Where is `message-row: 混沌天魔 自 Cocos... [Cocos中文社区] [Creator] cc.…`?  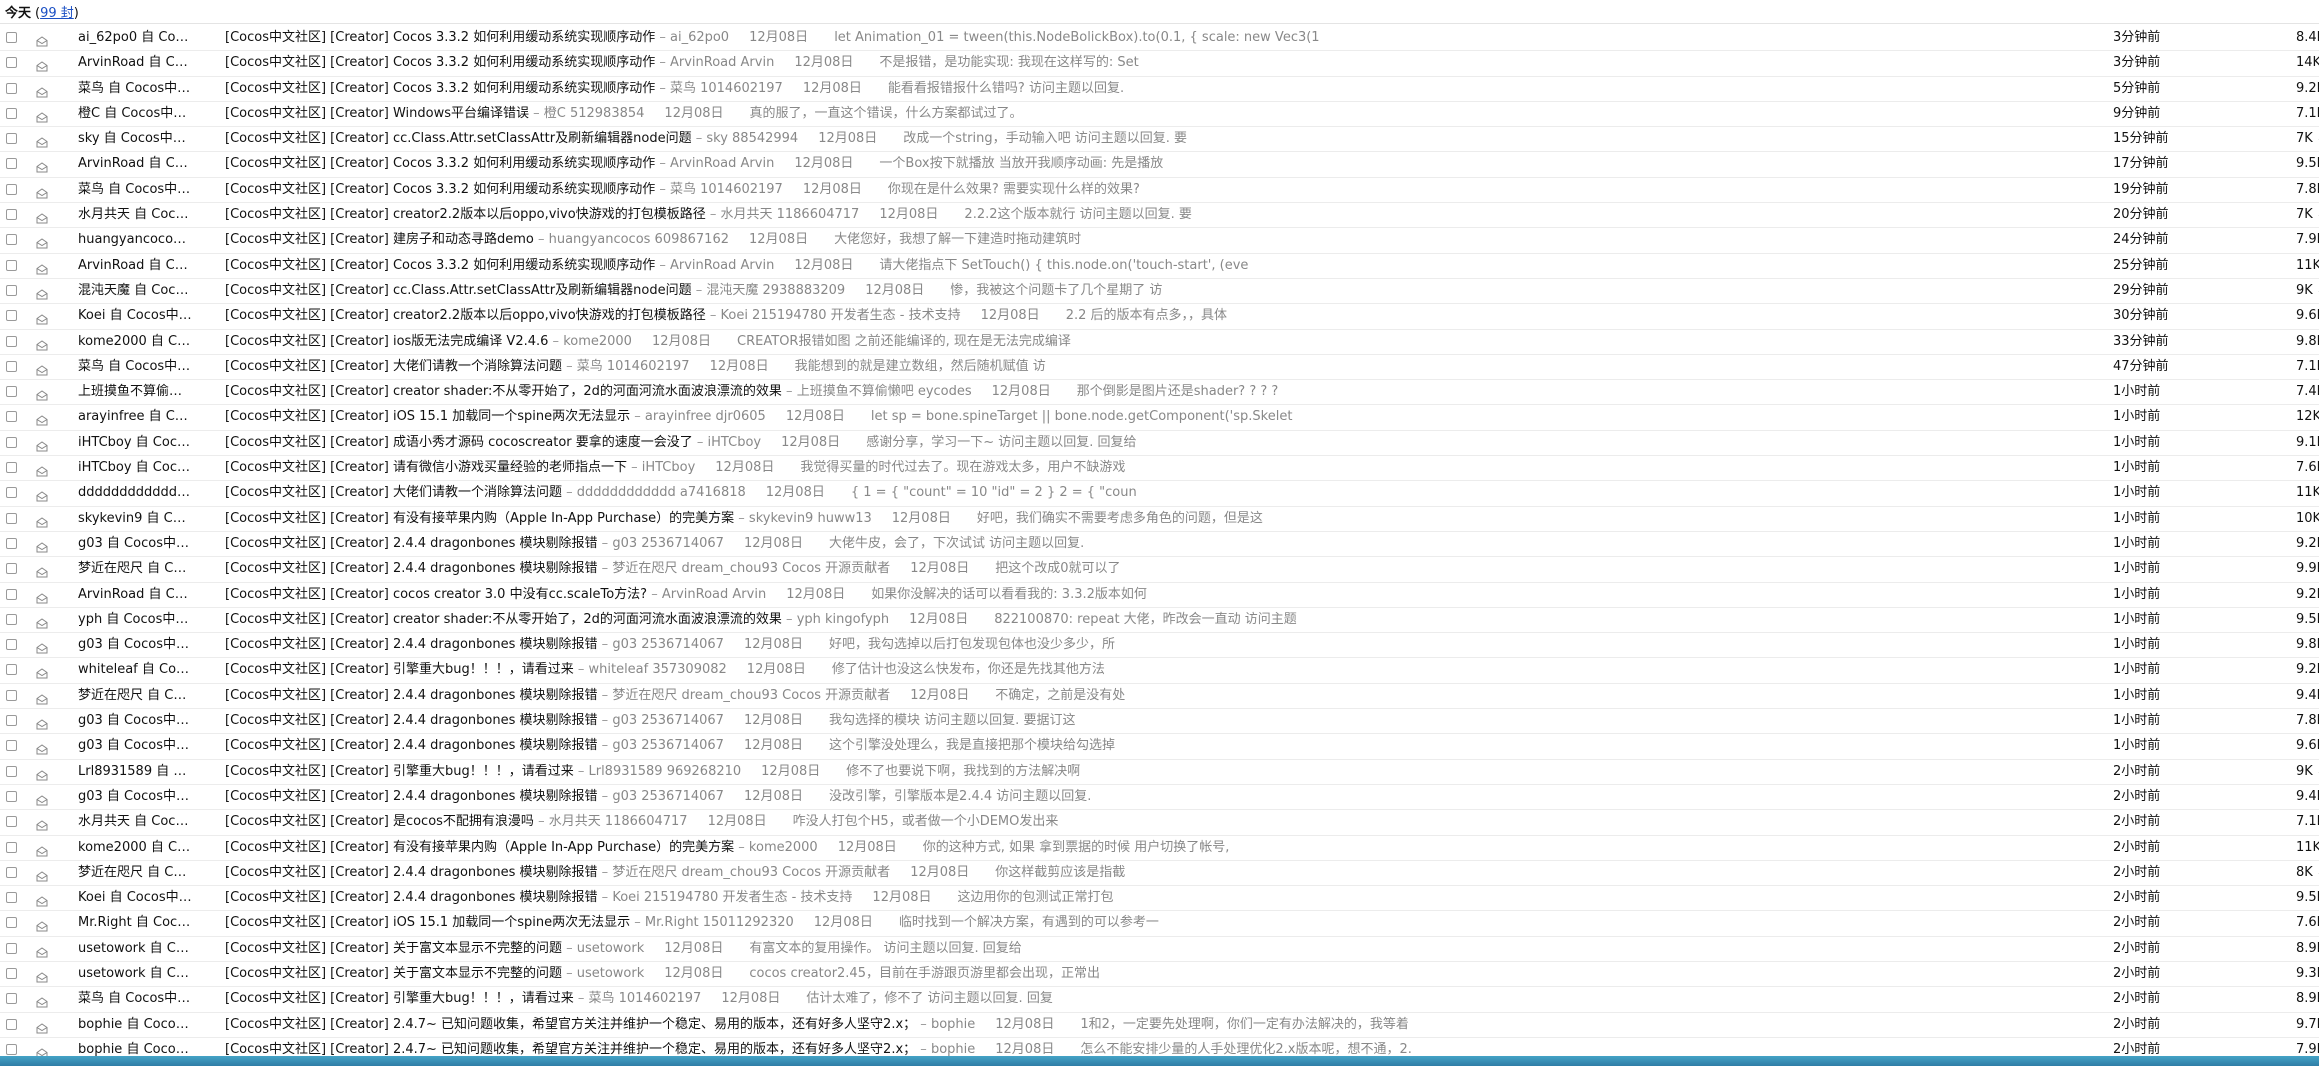
message-row: 混沌天魔 自 Cocos... [Cocos中文社区] [Creator] cc.… is located at coordinates (1159, 292).